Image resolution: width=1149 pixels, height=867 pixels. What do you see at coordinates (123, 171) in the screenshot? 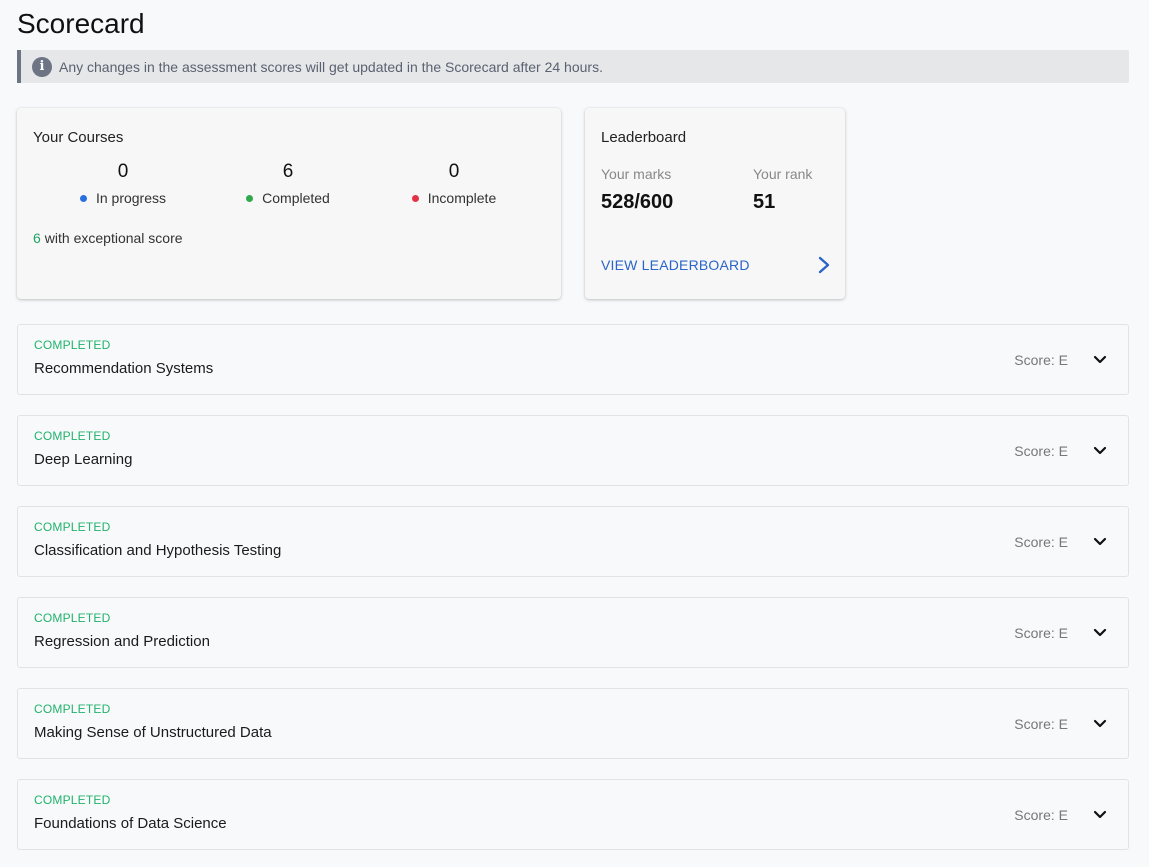
I see `in-progress-count: 0` at bounding box center [123, 171].